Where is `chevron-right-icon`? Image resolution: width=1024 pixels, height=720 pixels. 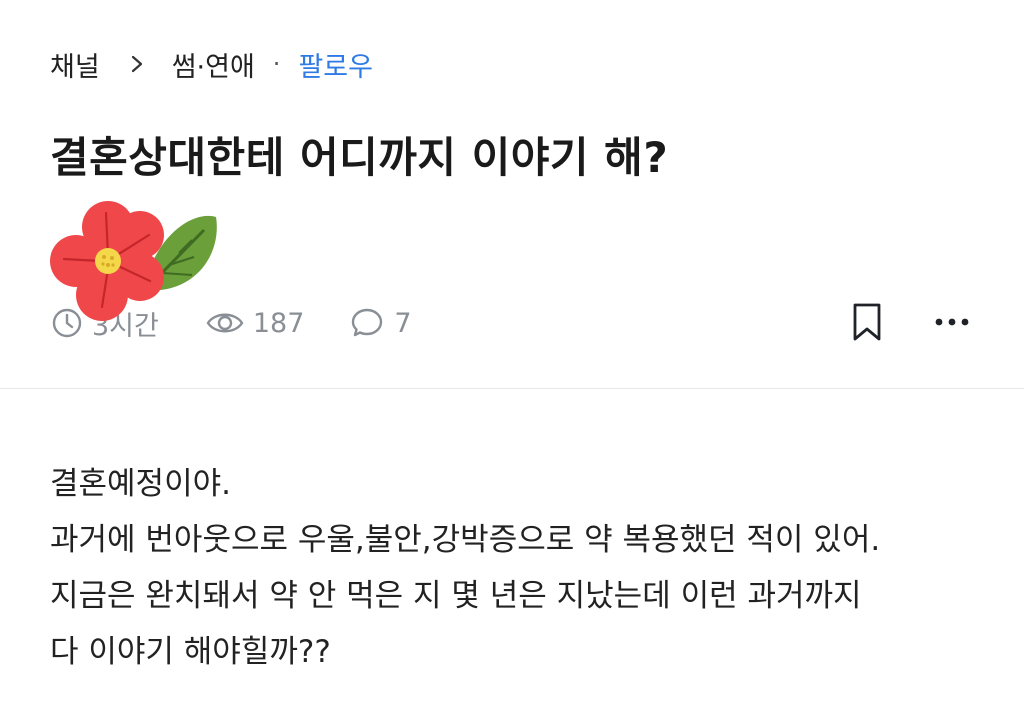
chevron-right-icon is located at coordinates (136, 64).